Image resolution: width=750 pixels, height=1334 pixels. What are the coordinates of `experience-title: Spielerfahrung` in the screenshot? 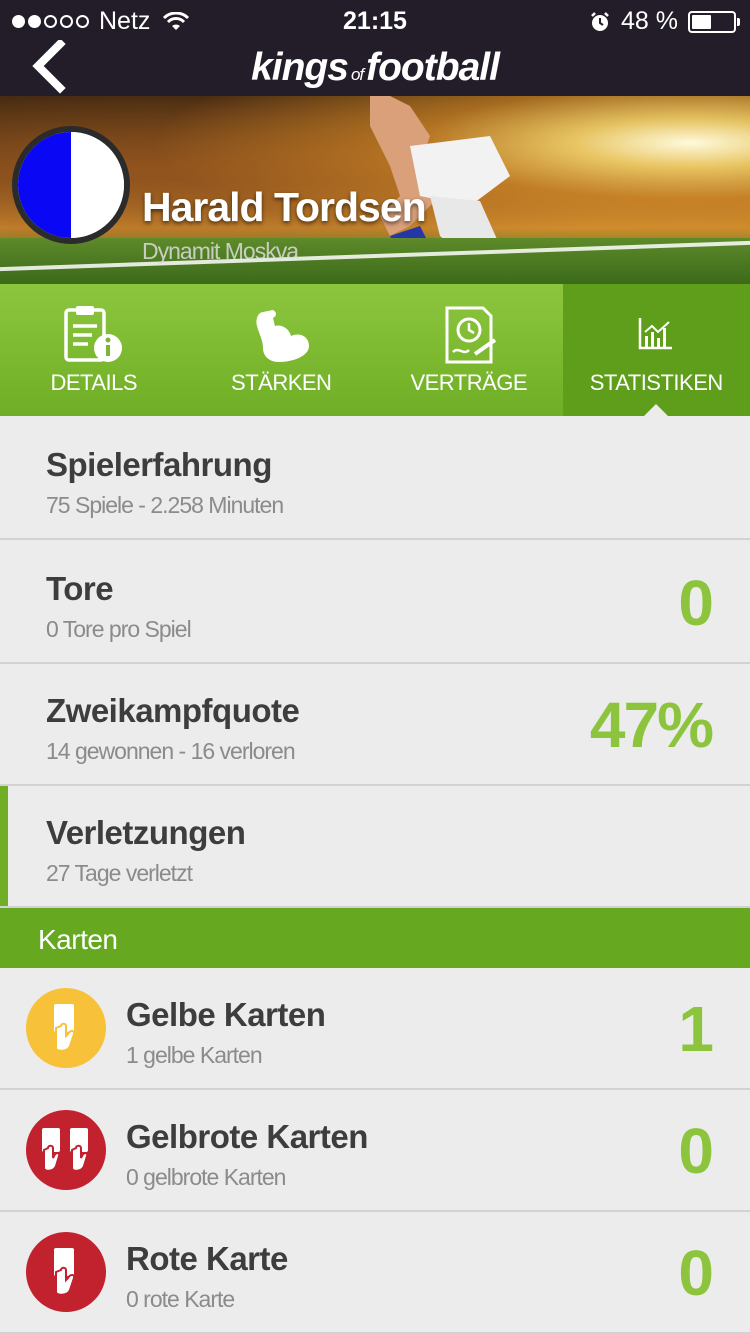 It's located at (159, 464).